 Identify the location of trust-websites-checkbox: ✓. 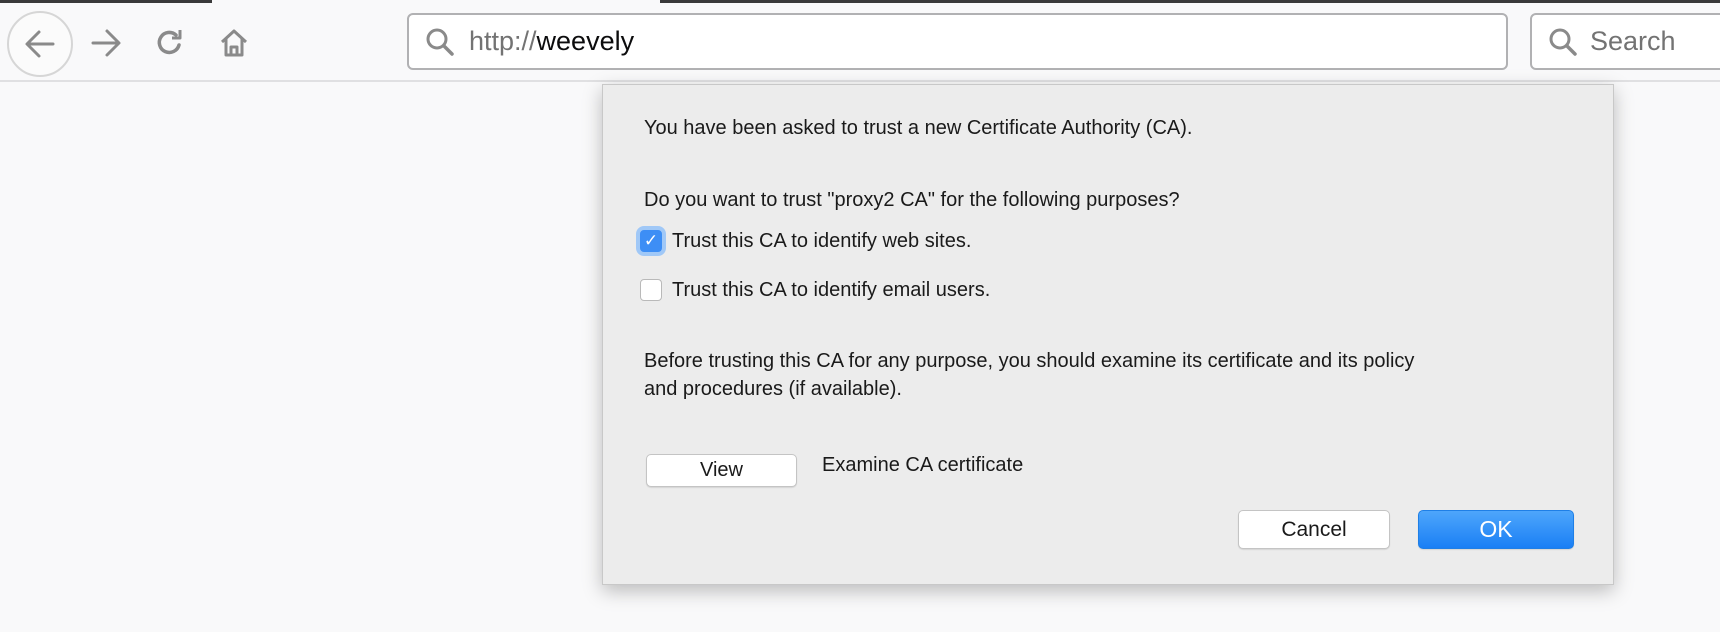
(651, 241).